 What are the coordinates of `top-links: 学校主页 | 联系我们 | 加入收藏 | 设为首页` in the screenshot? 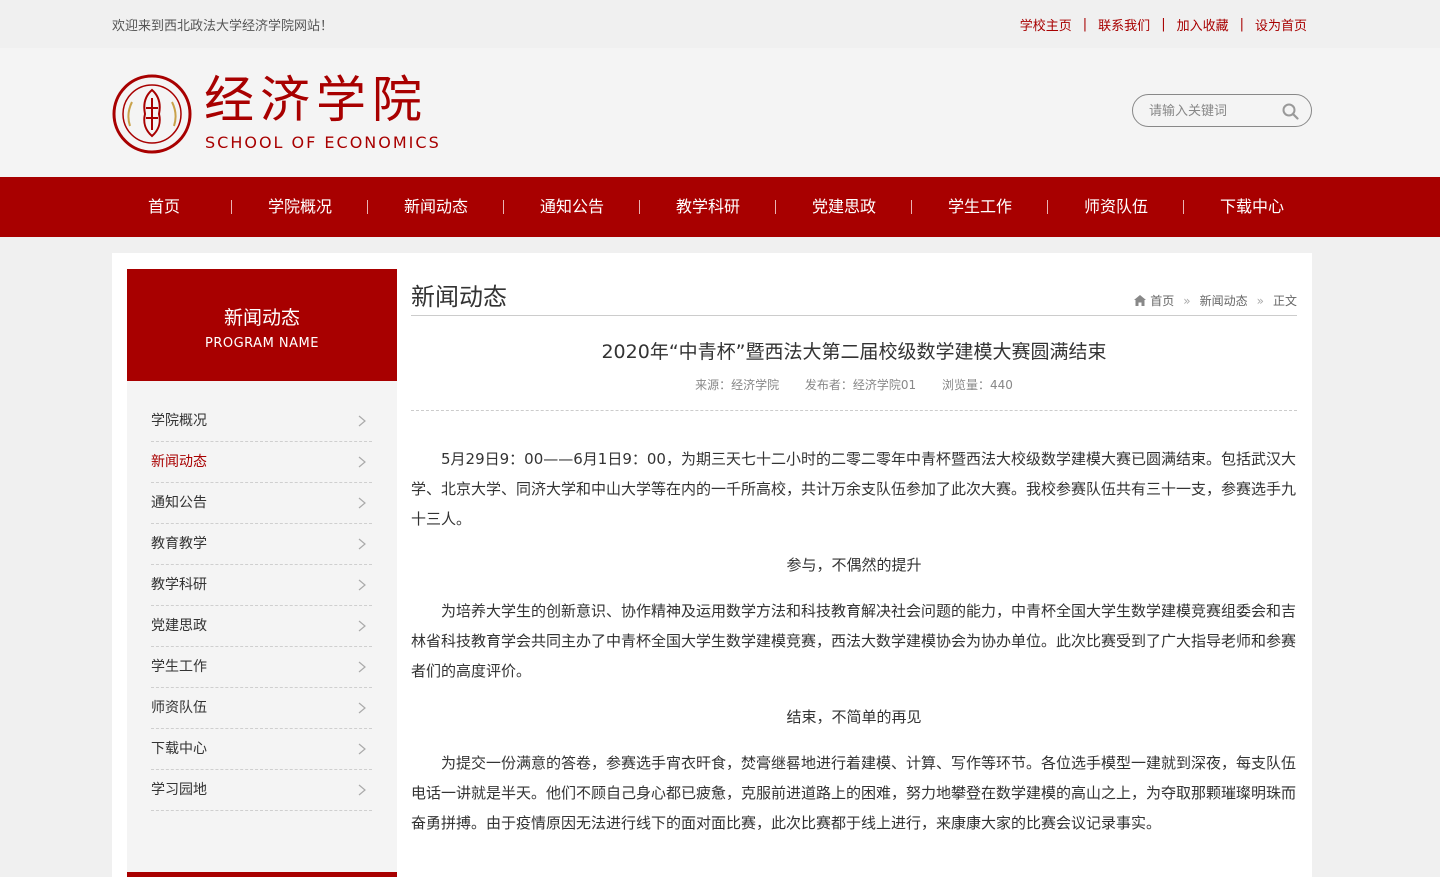 It's located at (1163, 24).